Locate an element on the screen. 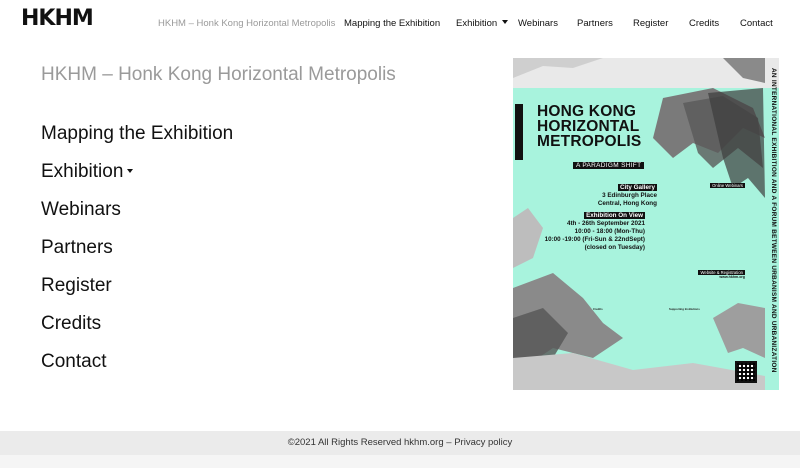 The width and height of the screenshot is (800, 468). menu-item-mapping-the-exhibition: Mapping the Exhibition is located at coordinates (137, 134).